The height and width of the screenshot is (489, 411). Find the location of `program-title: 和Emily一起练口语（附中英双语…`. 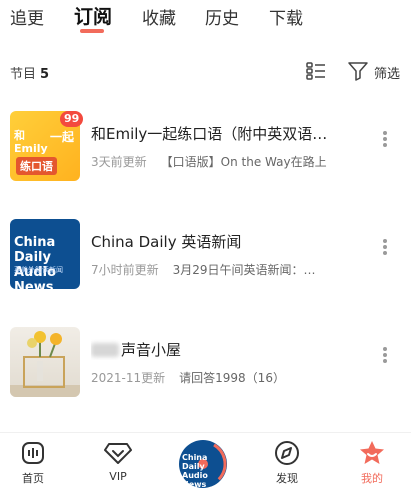

program-title: 和Emily一起练口语（附中英双语… is located at coordinates (209, 134).